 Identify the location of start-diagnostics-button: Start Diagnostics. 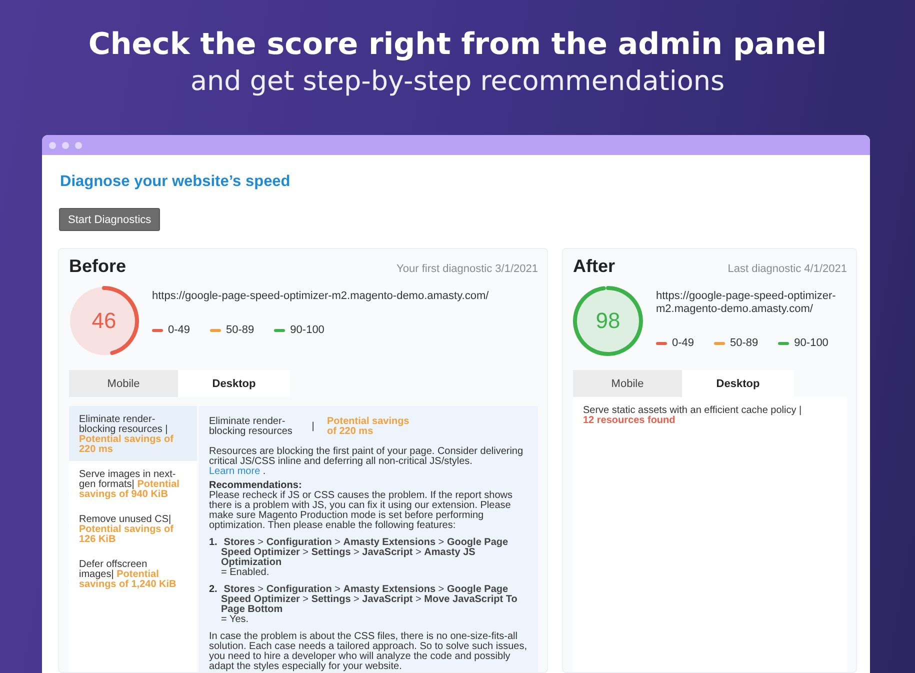
(109, 219).